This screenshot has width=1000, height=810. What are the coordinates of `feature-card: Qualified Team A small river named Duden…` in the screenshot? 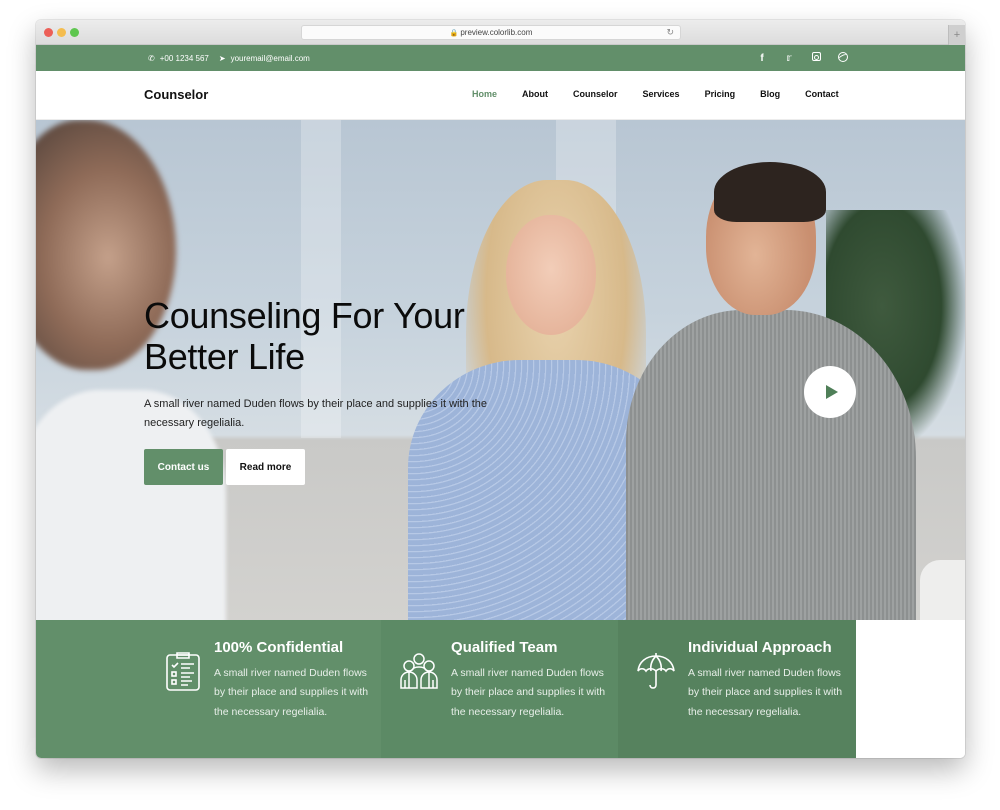 It's located at (499, 689).